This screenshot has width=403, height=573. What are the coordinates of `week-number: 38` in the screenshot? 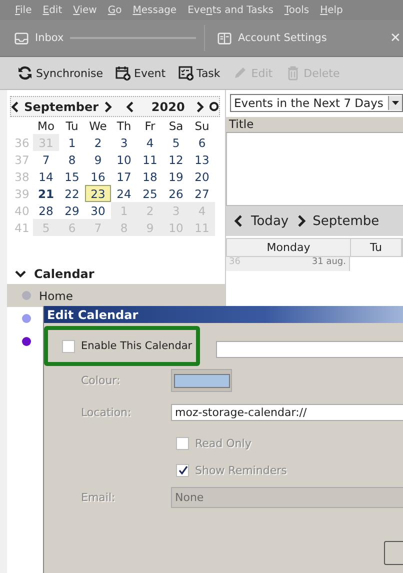 It's located at (22, 176).